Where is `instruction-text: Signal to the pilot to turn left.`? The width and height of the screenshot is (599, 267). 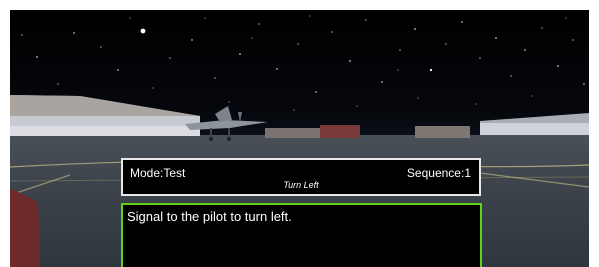
instruction-text: Signal to the pilot to turn left. is located at coordinates (209, 216).